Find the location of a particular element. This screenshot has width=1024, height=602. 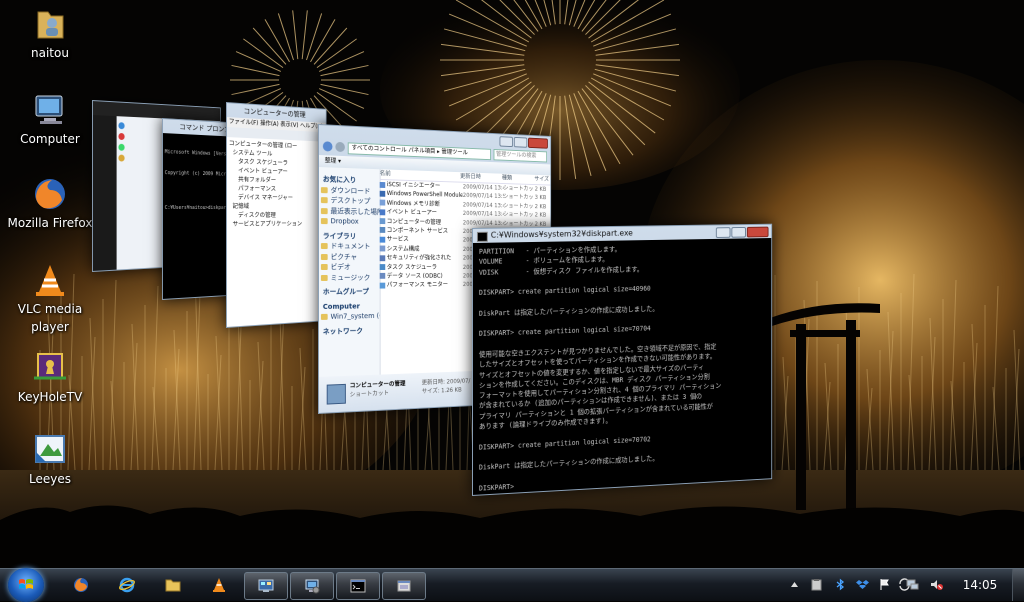

volume-muted-icon is located at coordinates (936, 584).